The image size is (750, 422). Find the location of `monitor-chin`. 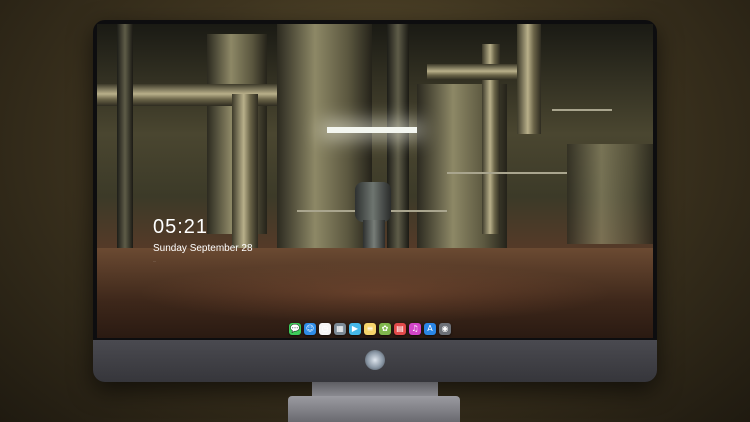

monitor-chin is located at coordinates (375, 361).